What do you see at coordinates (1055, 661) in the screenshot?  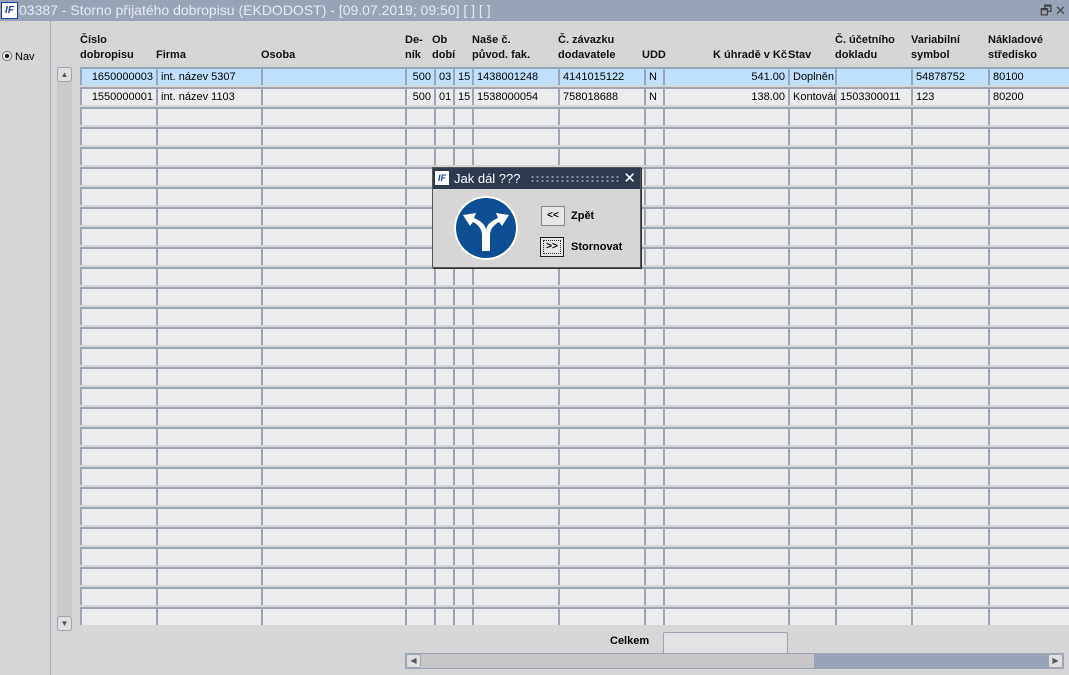 I see `scroll-right-icon: ▶` at bounding box center [1055, 661].